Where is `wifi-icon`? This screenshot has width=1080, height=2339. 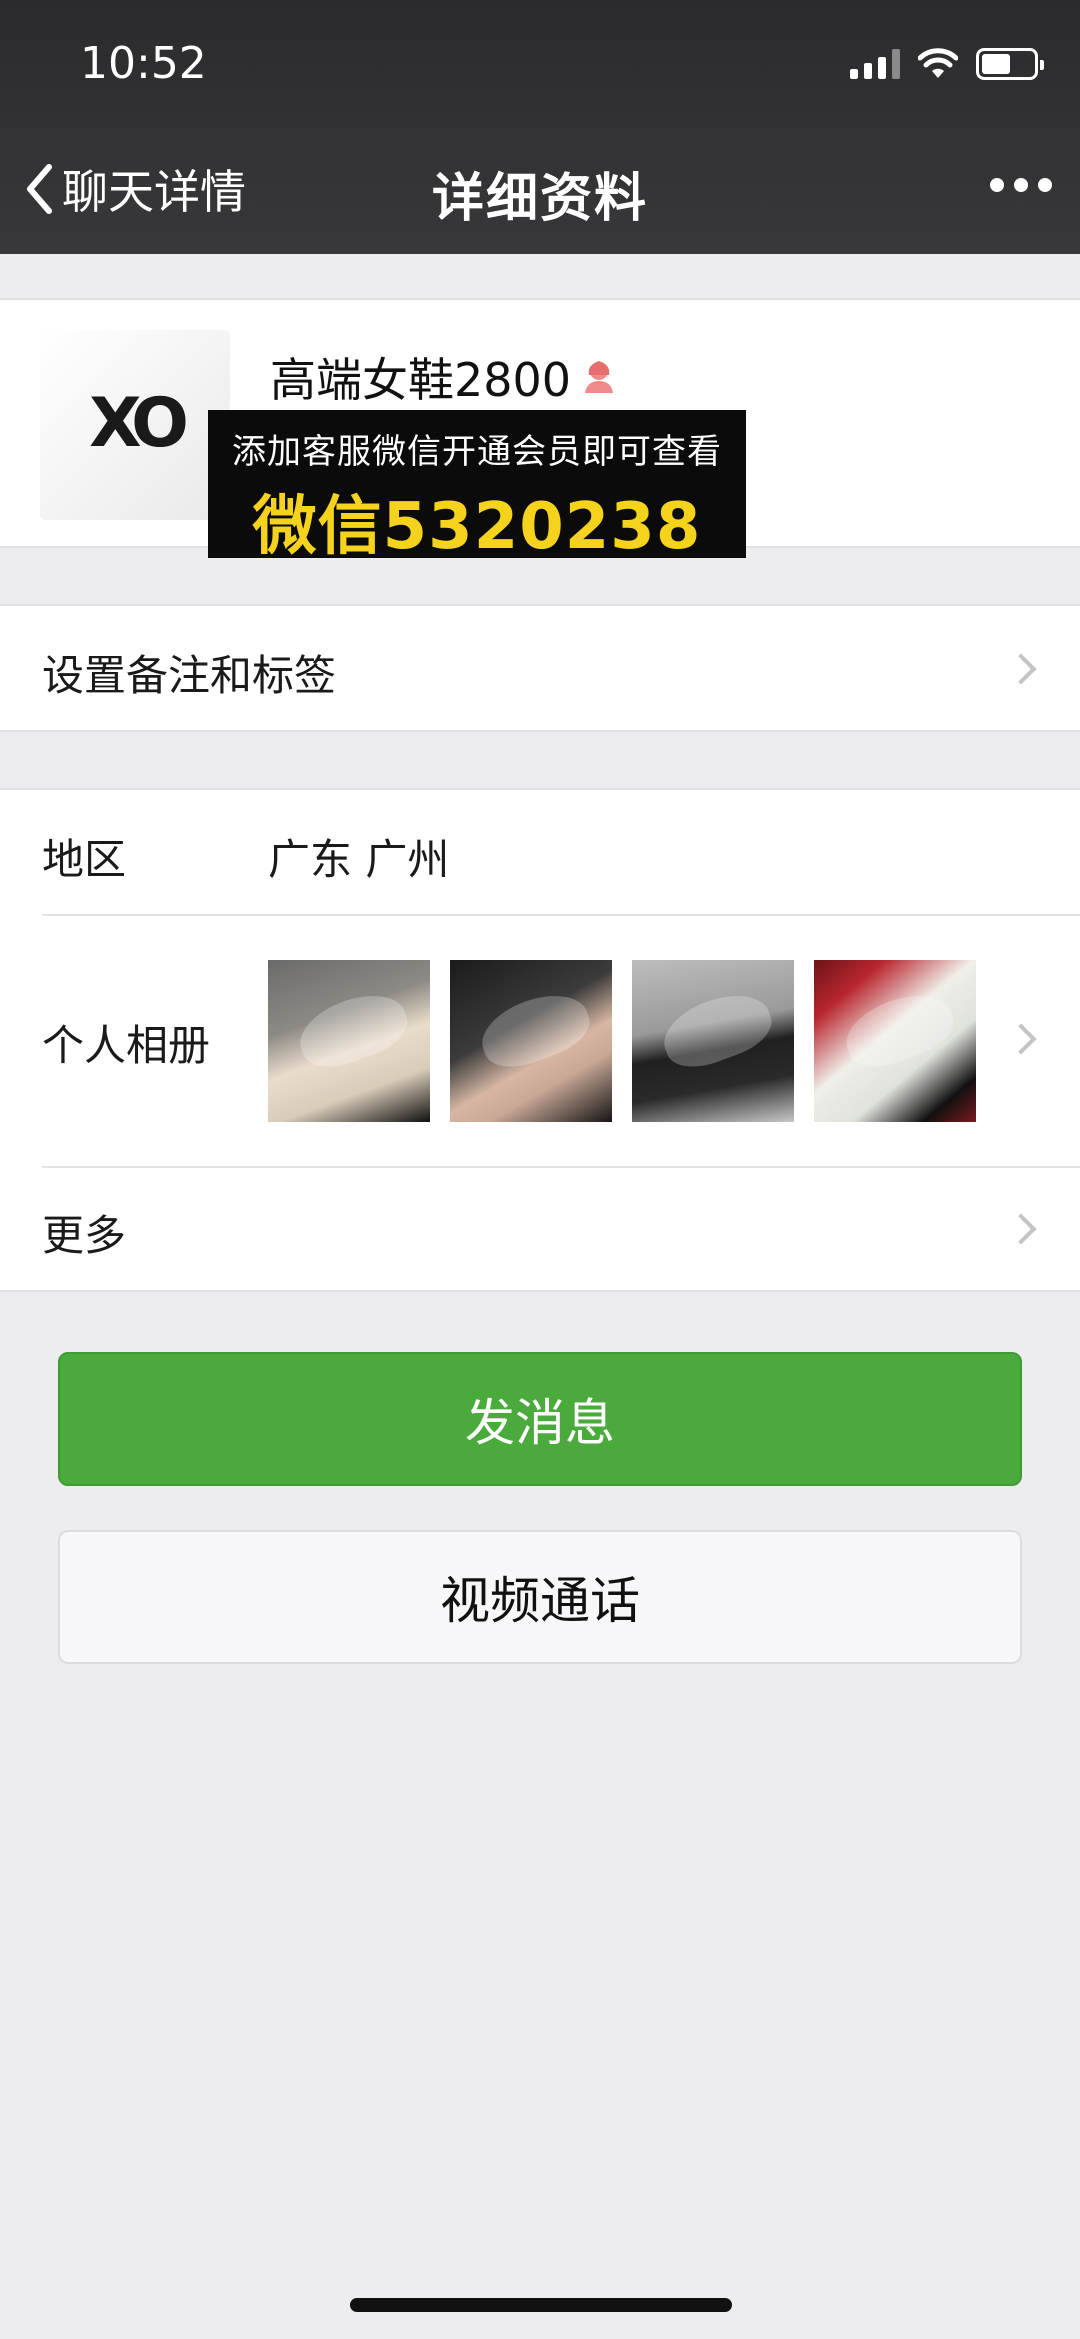
wifi-icon is located at coordinates (938, 63).